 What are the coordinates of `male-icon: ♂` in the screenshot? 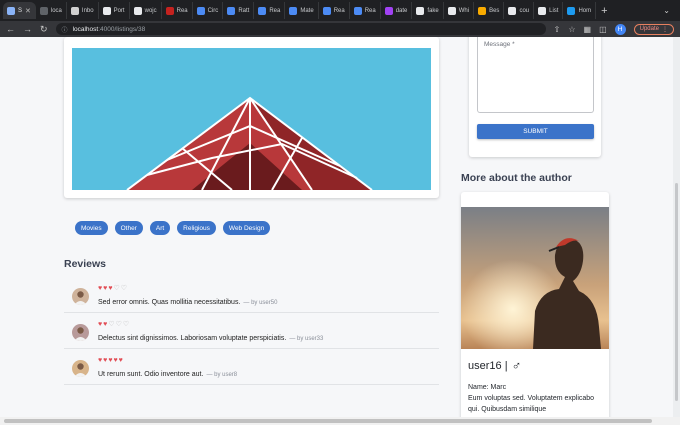 It's located at (516, 365).